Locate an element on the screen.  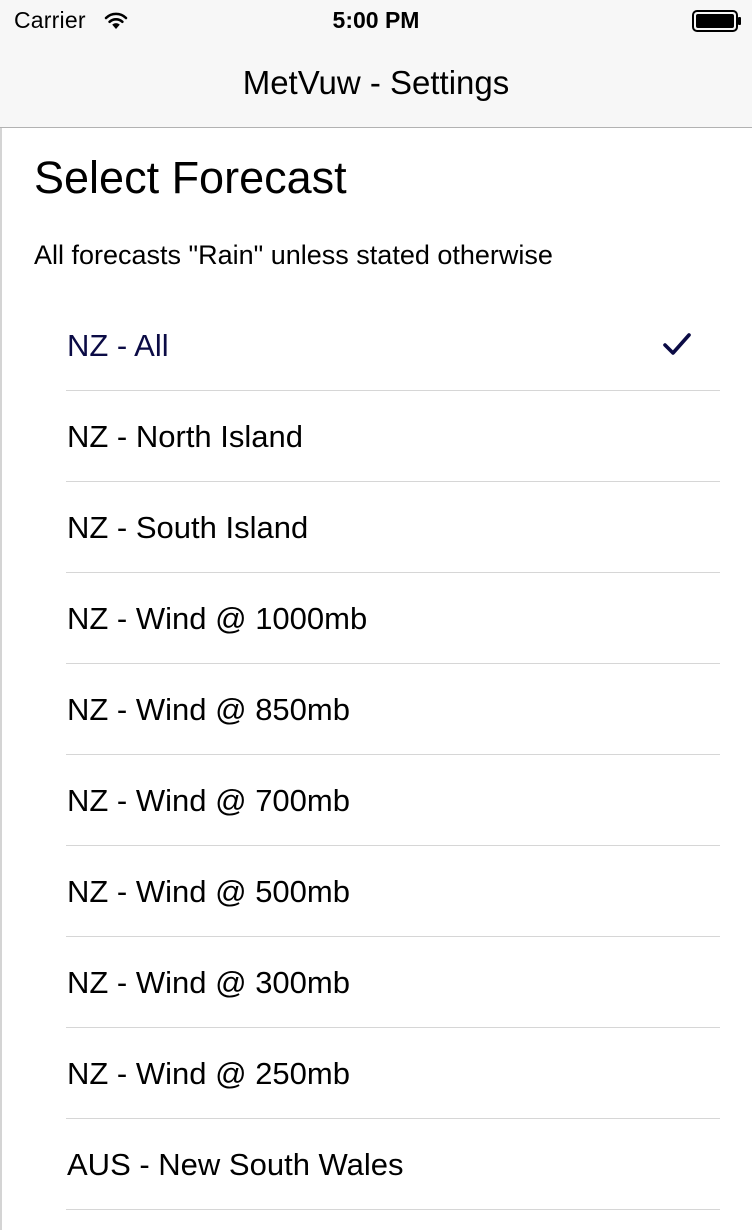
forecast-row-label: NZ - North Island is located at coordinates (185, 436).